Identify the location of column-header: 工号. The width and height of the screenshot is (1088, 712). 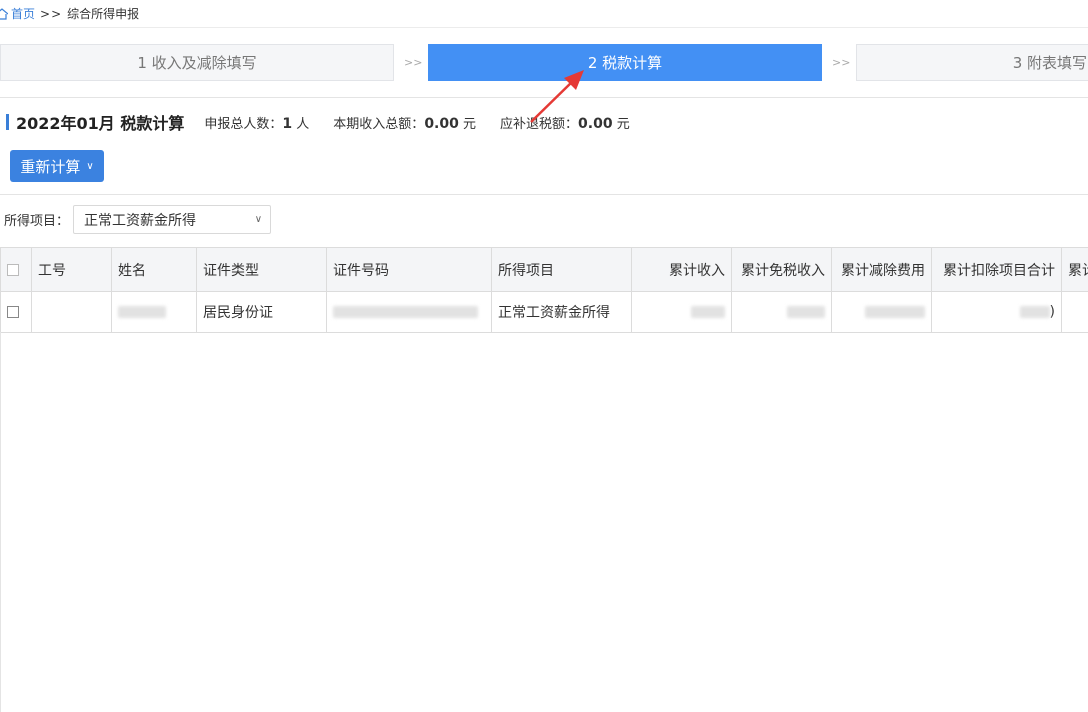
(71, 269).